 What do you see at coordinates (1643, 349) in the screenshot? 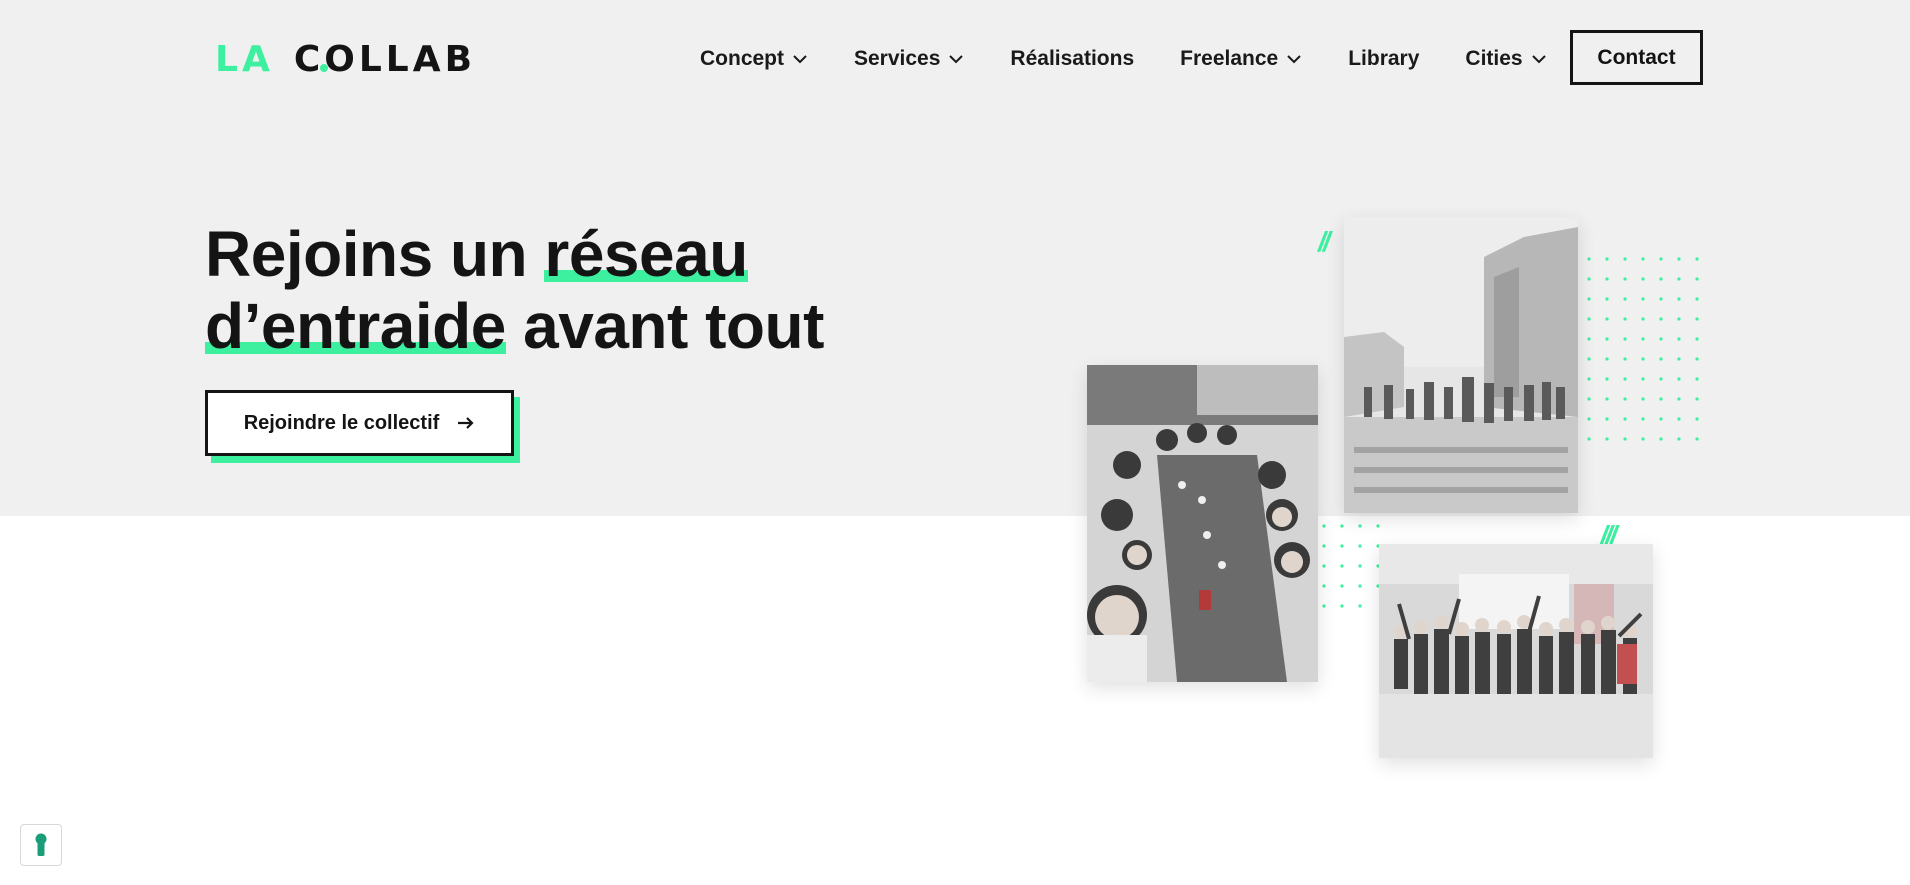
I see `dot-grid-pattern` at bounding box center [1643, 349].